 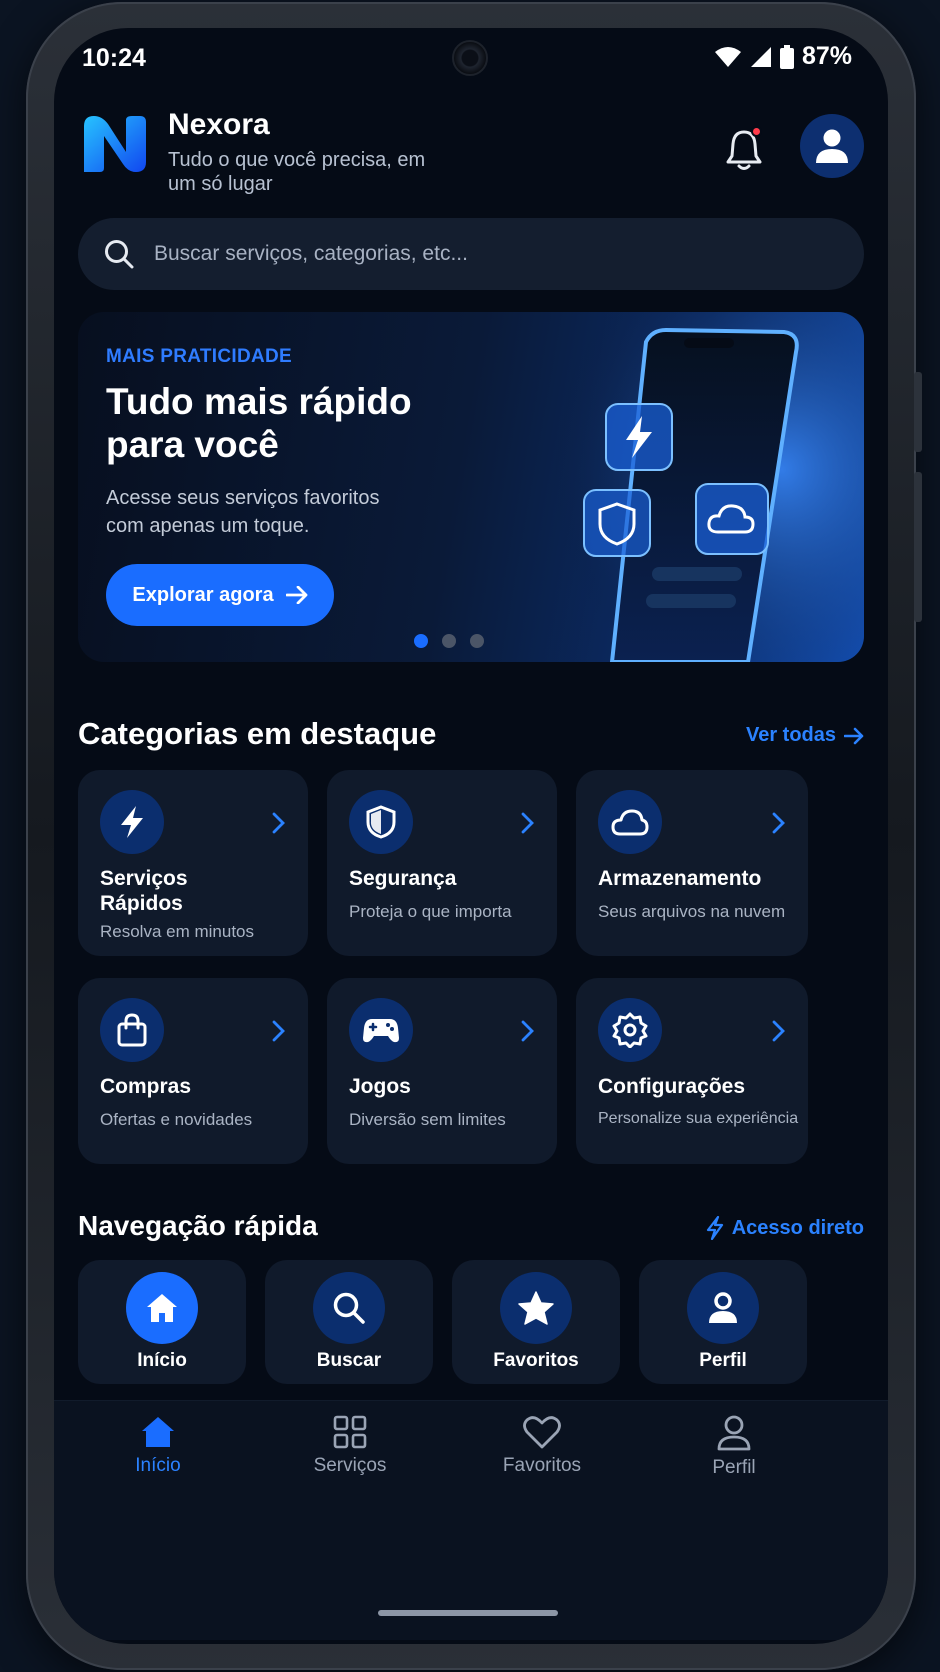 I want to click on side-button, so click(x=918, y=547).